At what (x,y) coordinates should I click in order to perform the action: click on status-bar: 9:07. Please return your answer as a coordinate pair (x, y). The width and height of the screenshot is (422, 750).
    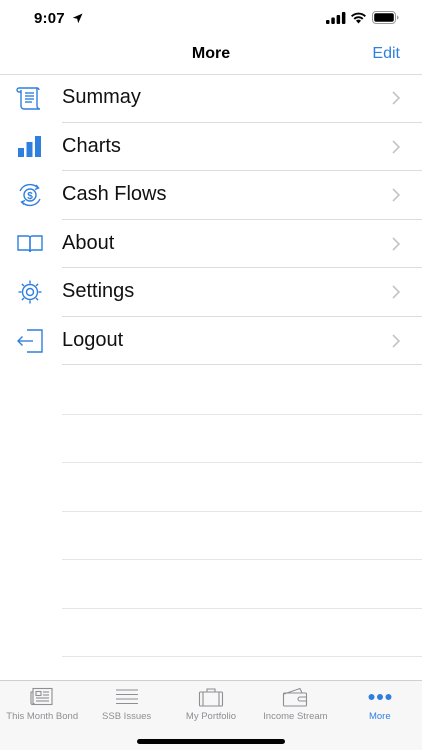
    Looking at the image, I should click on (211, 18).